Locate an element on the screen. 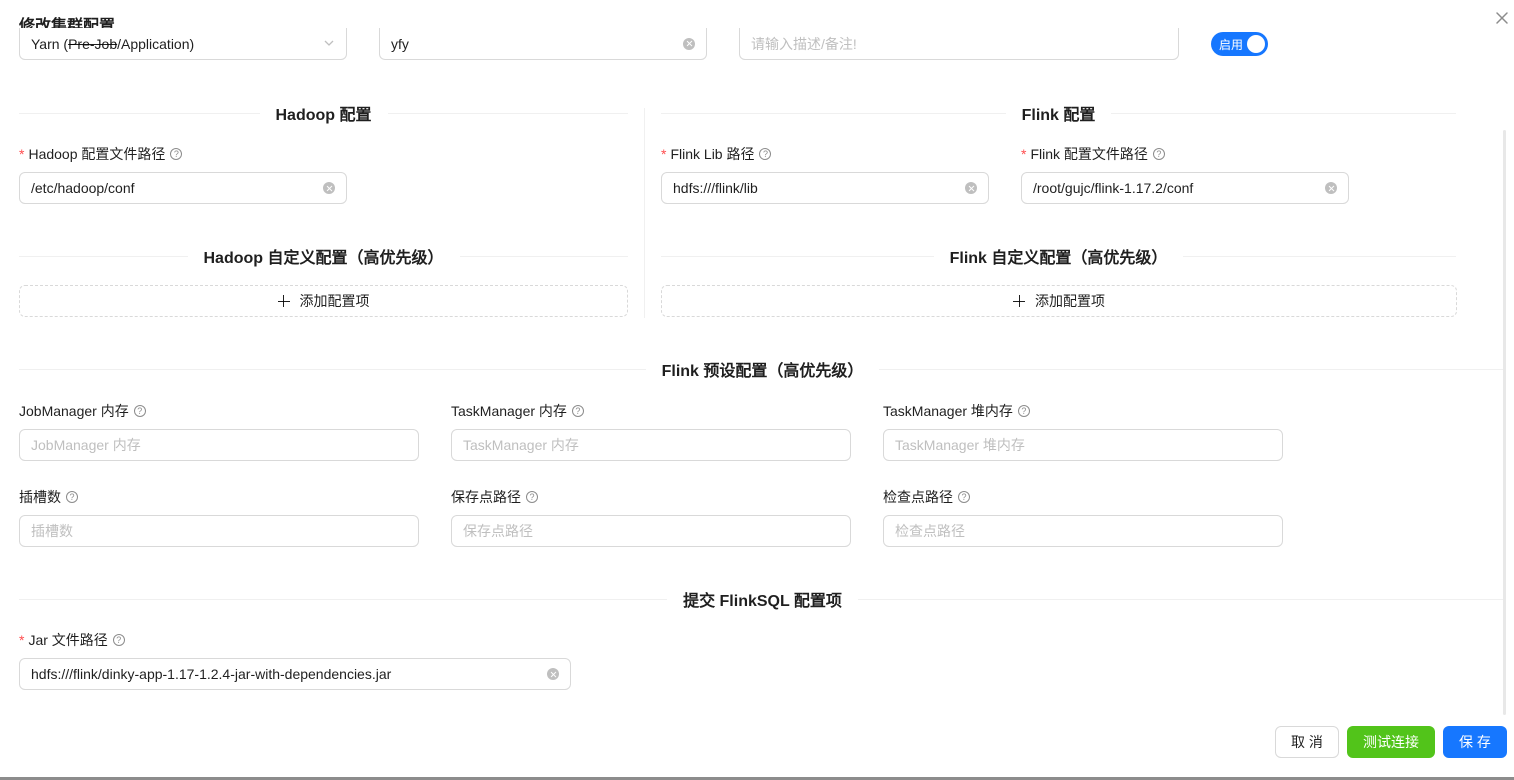 This screenshot has height=780, width=1514. flink-config-path-label: * Flink 配置文件路径? is located at coordinates (1093, 154).